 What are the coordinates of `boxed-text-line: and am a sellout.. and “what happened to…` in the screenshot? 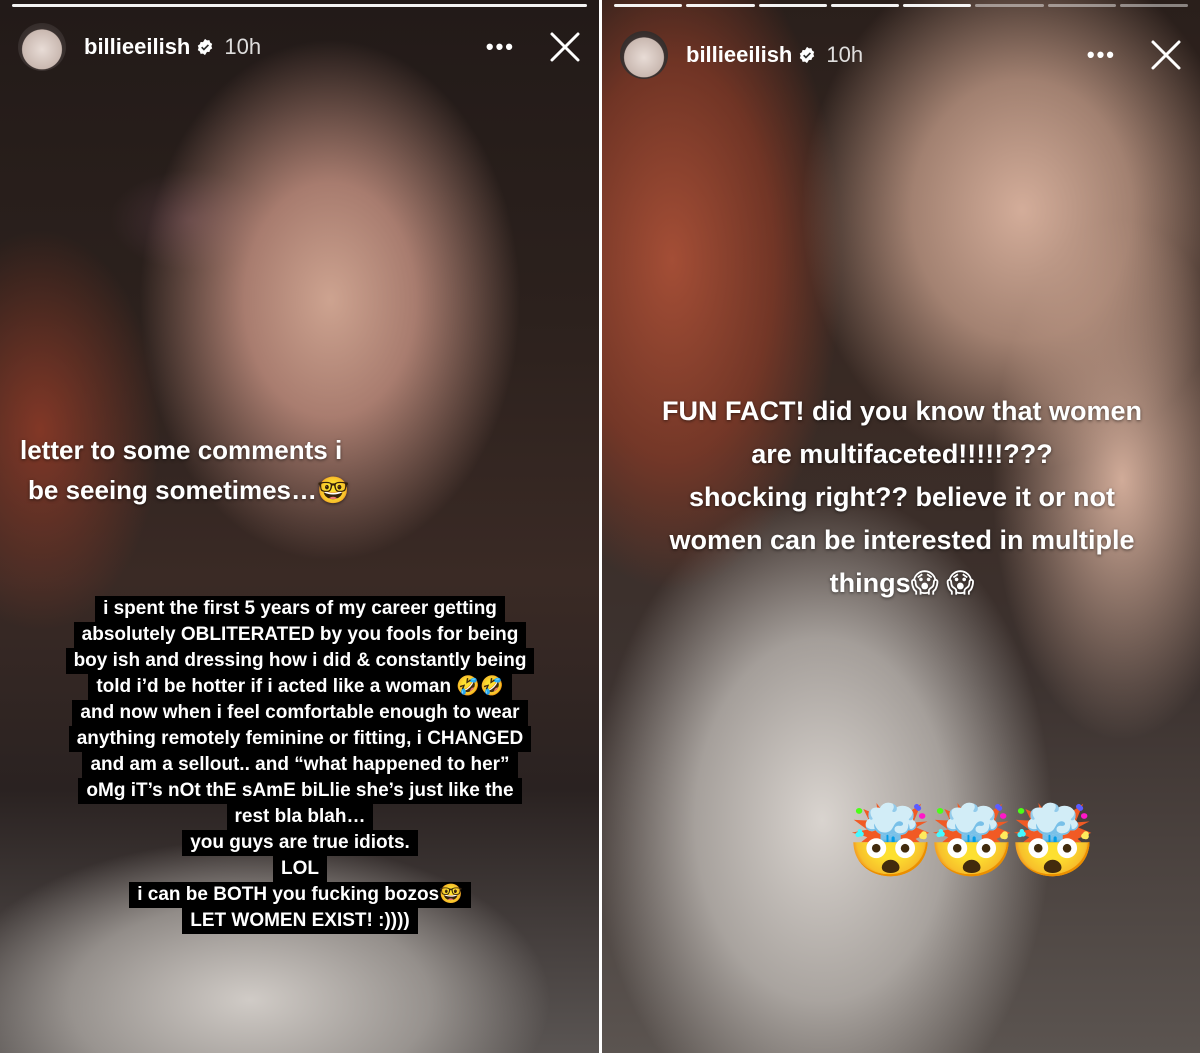 It's located at (300, 765).